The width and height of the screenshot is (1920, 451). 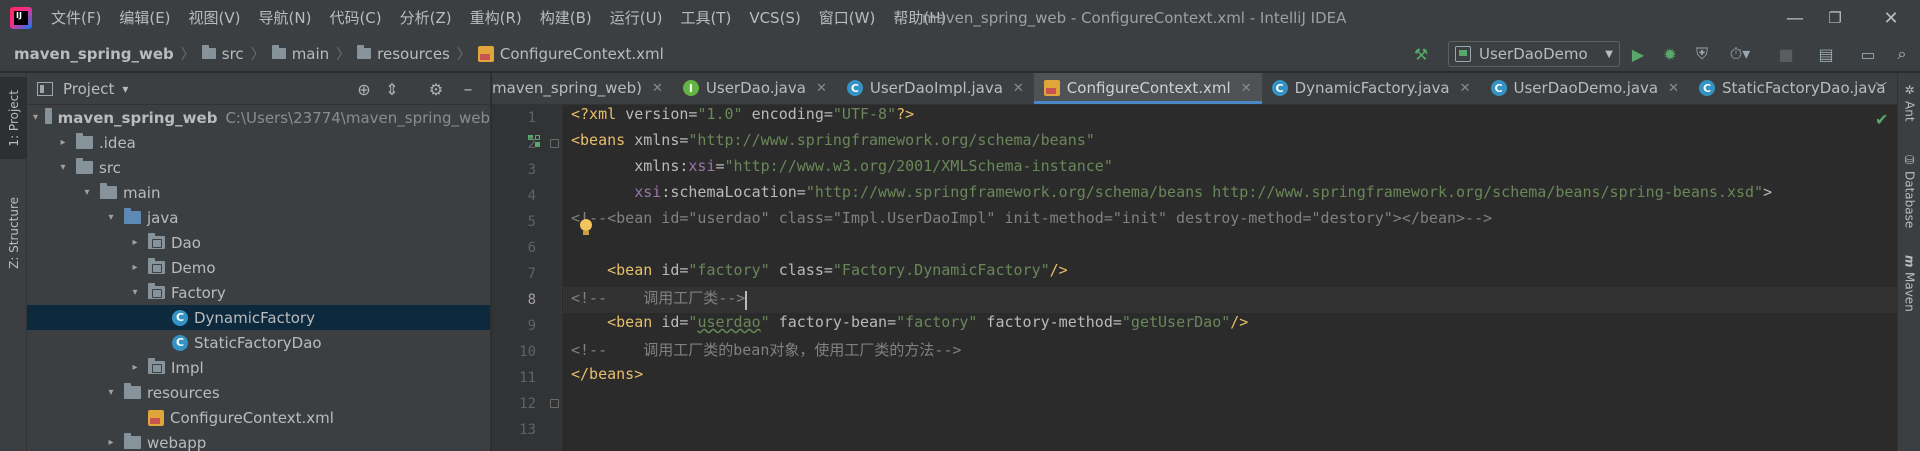 What do you see at coordinates (1881, 119) in the screenshot?
I see `inspection-ok-icon: ✔` at bounding box center [1881, 119].